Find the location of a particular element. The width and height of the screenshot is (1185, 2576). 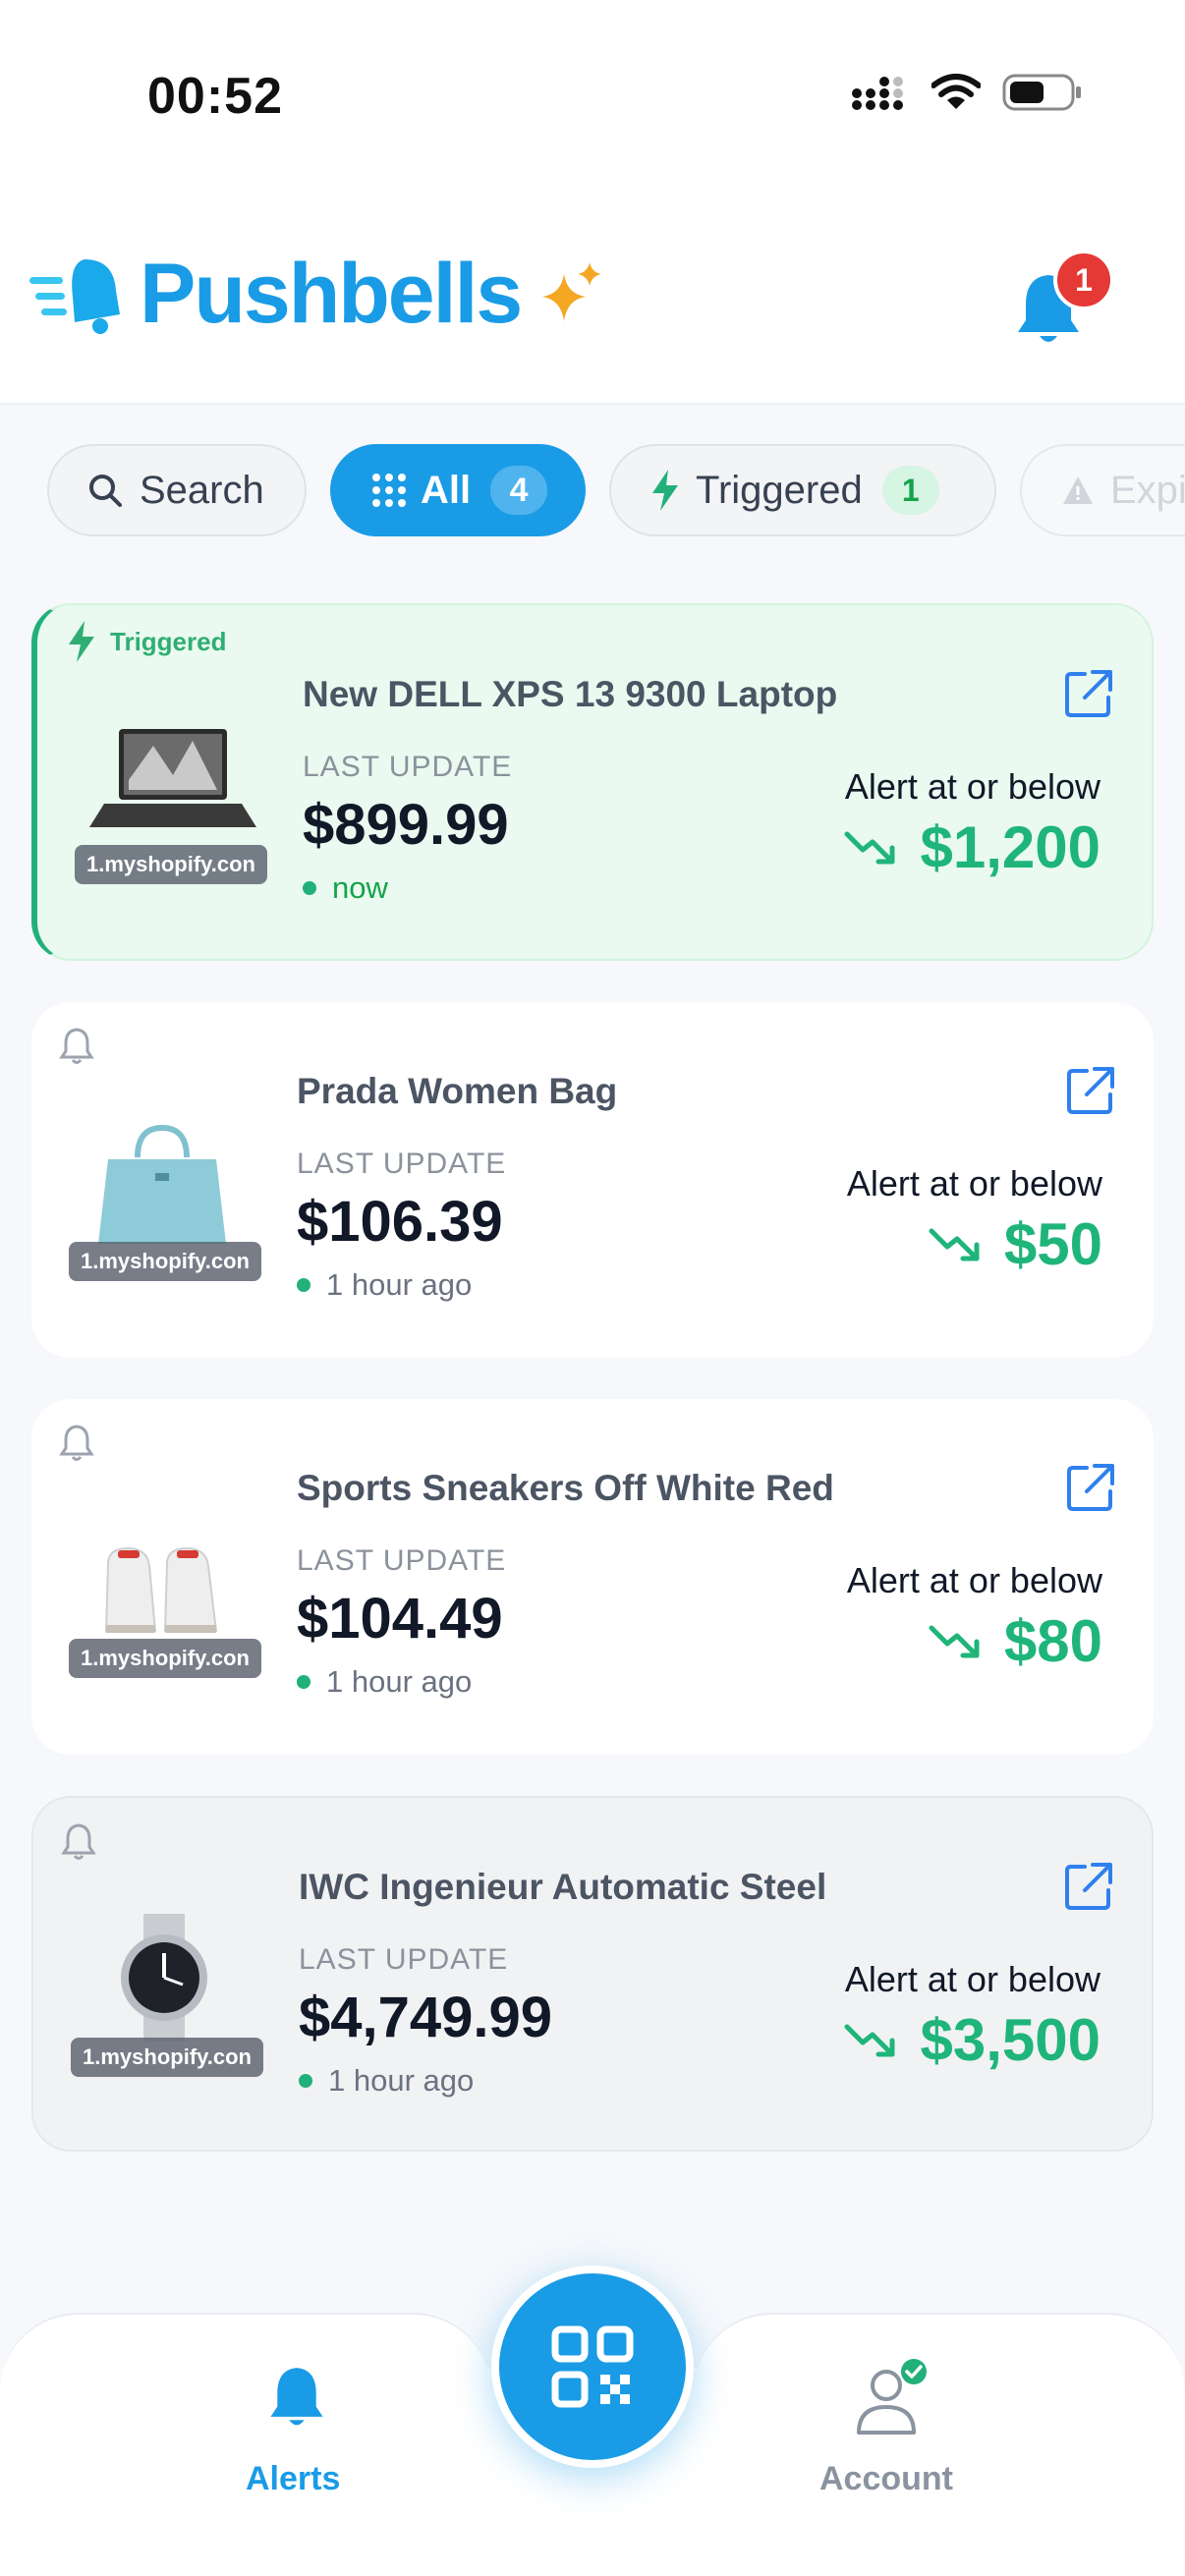

notifications-button: 1 is located at coordinates (1062, 299).